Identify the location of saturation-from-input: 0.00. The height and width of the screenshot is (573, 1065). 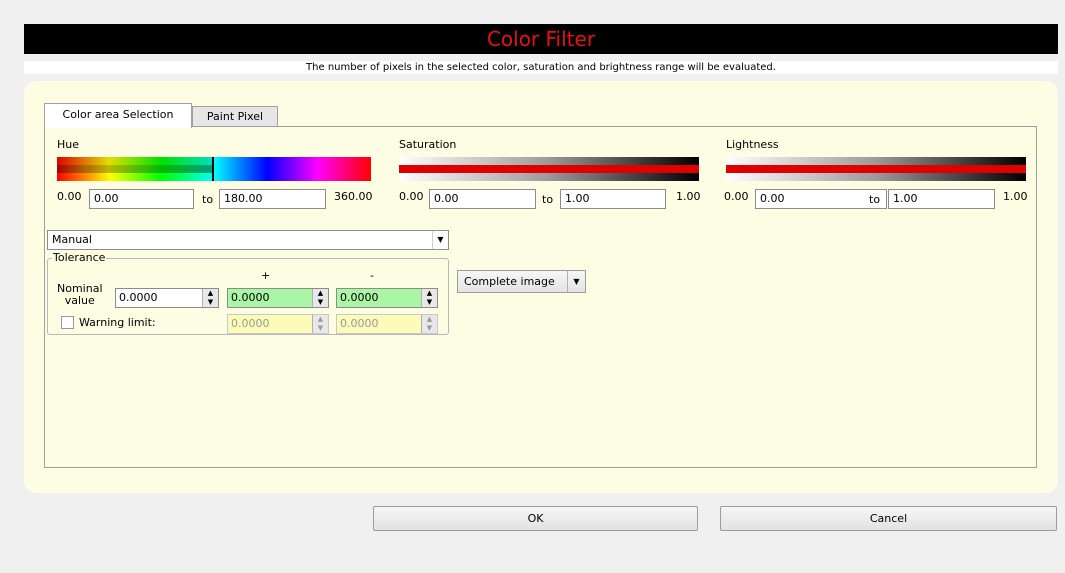
(482, 199).